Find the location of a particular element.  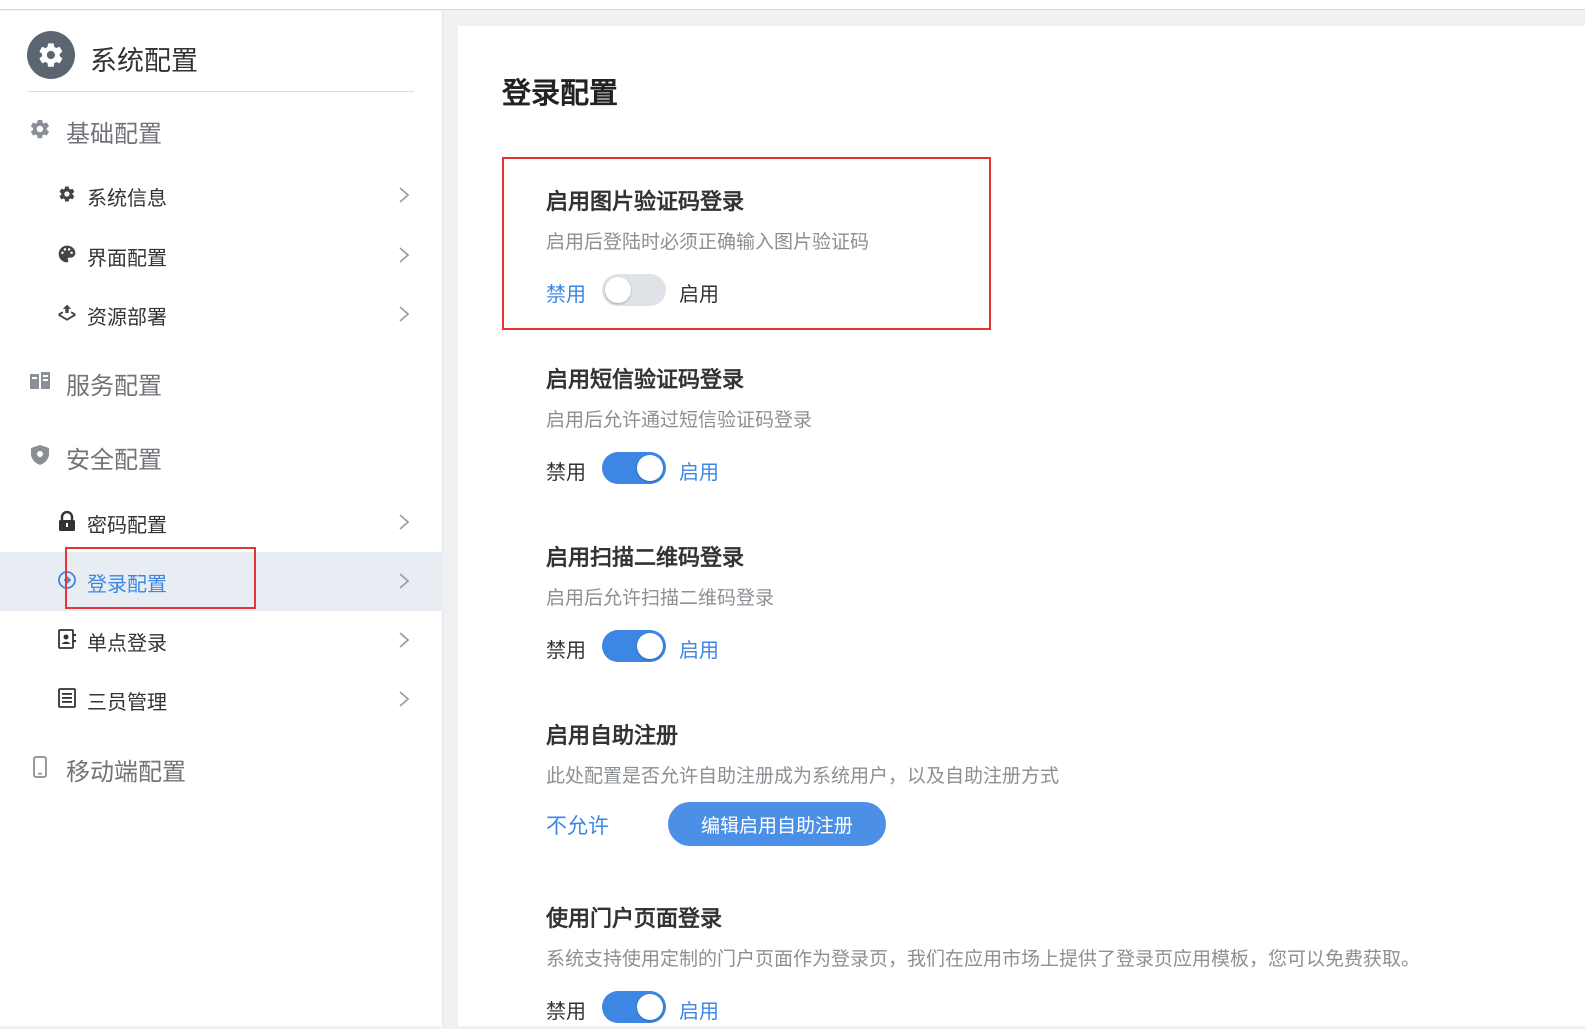

sidebar-group-basic: 基础配置 is located at coordinates (221, 130).